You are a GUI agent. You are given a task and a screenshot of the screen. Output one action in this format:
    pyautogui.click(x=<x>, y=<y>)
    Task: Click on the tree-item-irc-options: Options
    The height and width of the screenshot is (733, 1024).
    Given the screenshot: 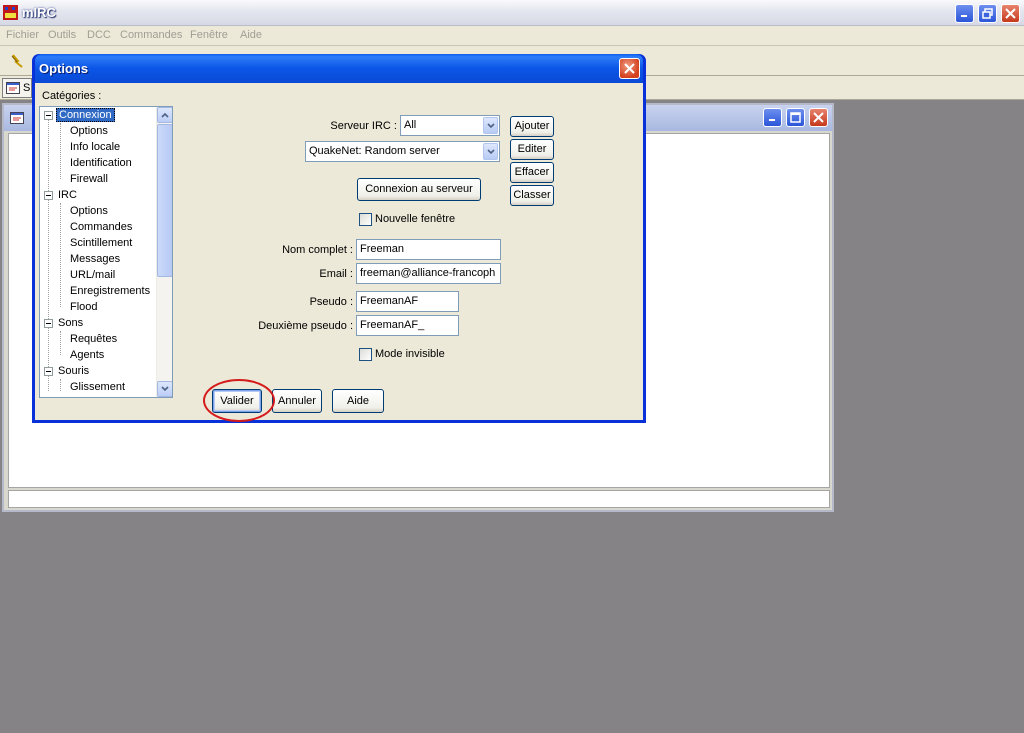 What is the action you would take?
    pyautogui.click(x=89, y=211)
    